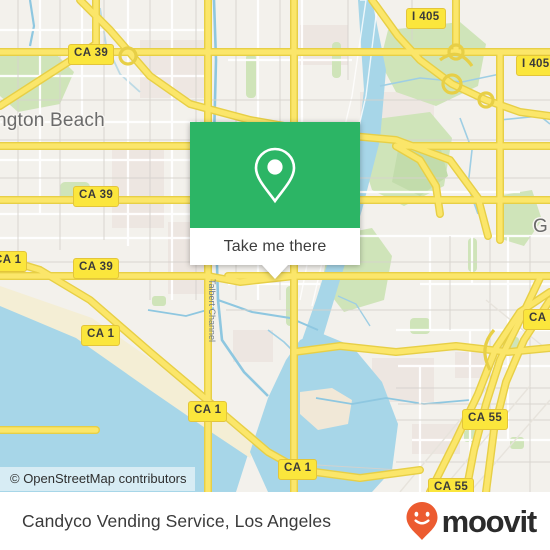 The image size is (550, 550). Describe the element at coordinates (97, 479) in the screenshot. I see `osm-attribution: © OpenStreetMap contributors` at that location.